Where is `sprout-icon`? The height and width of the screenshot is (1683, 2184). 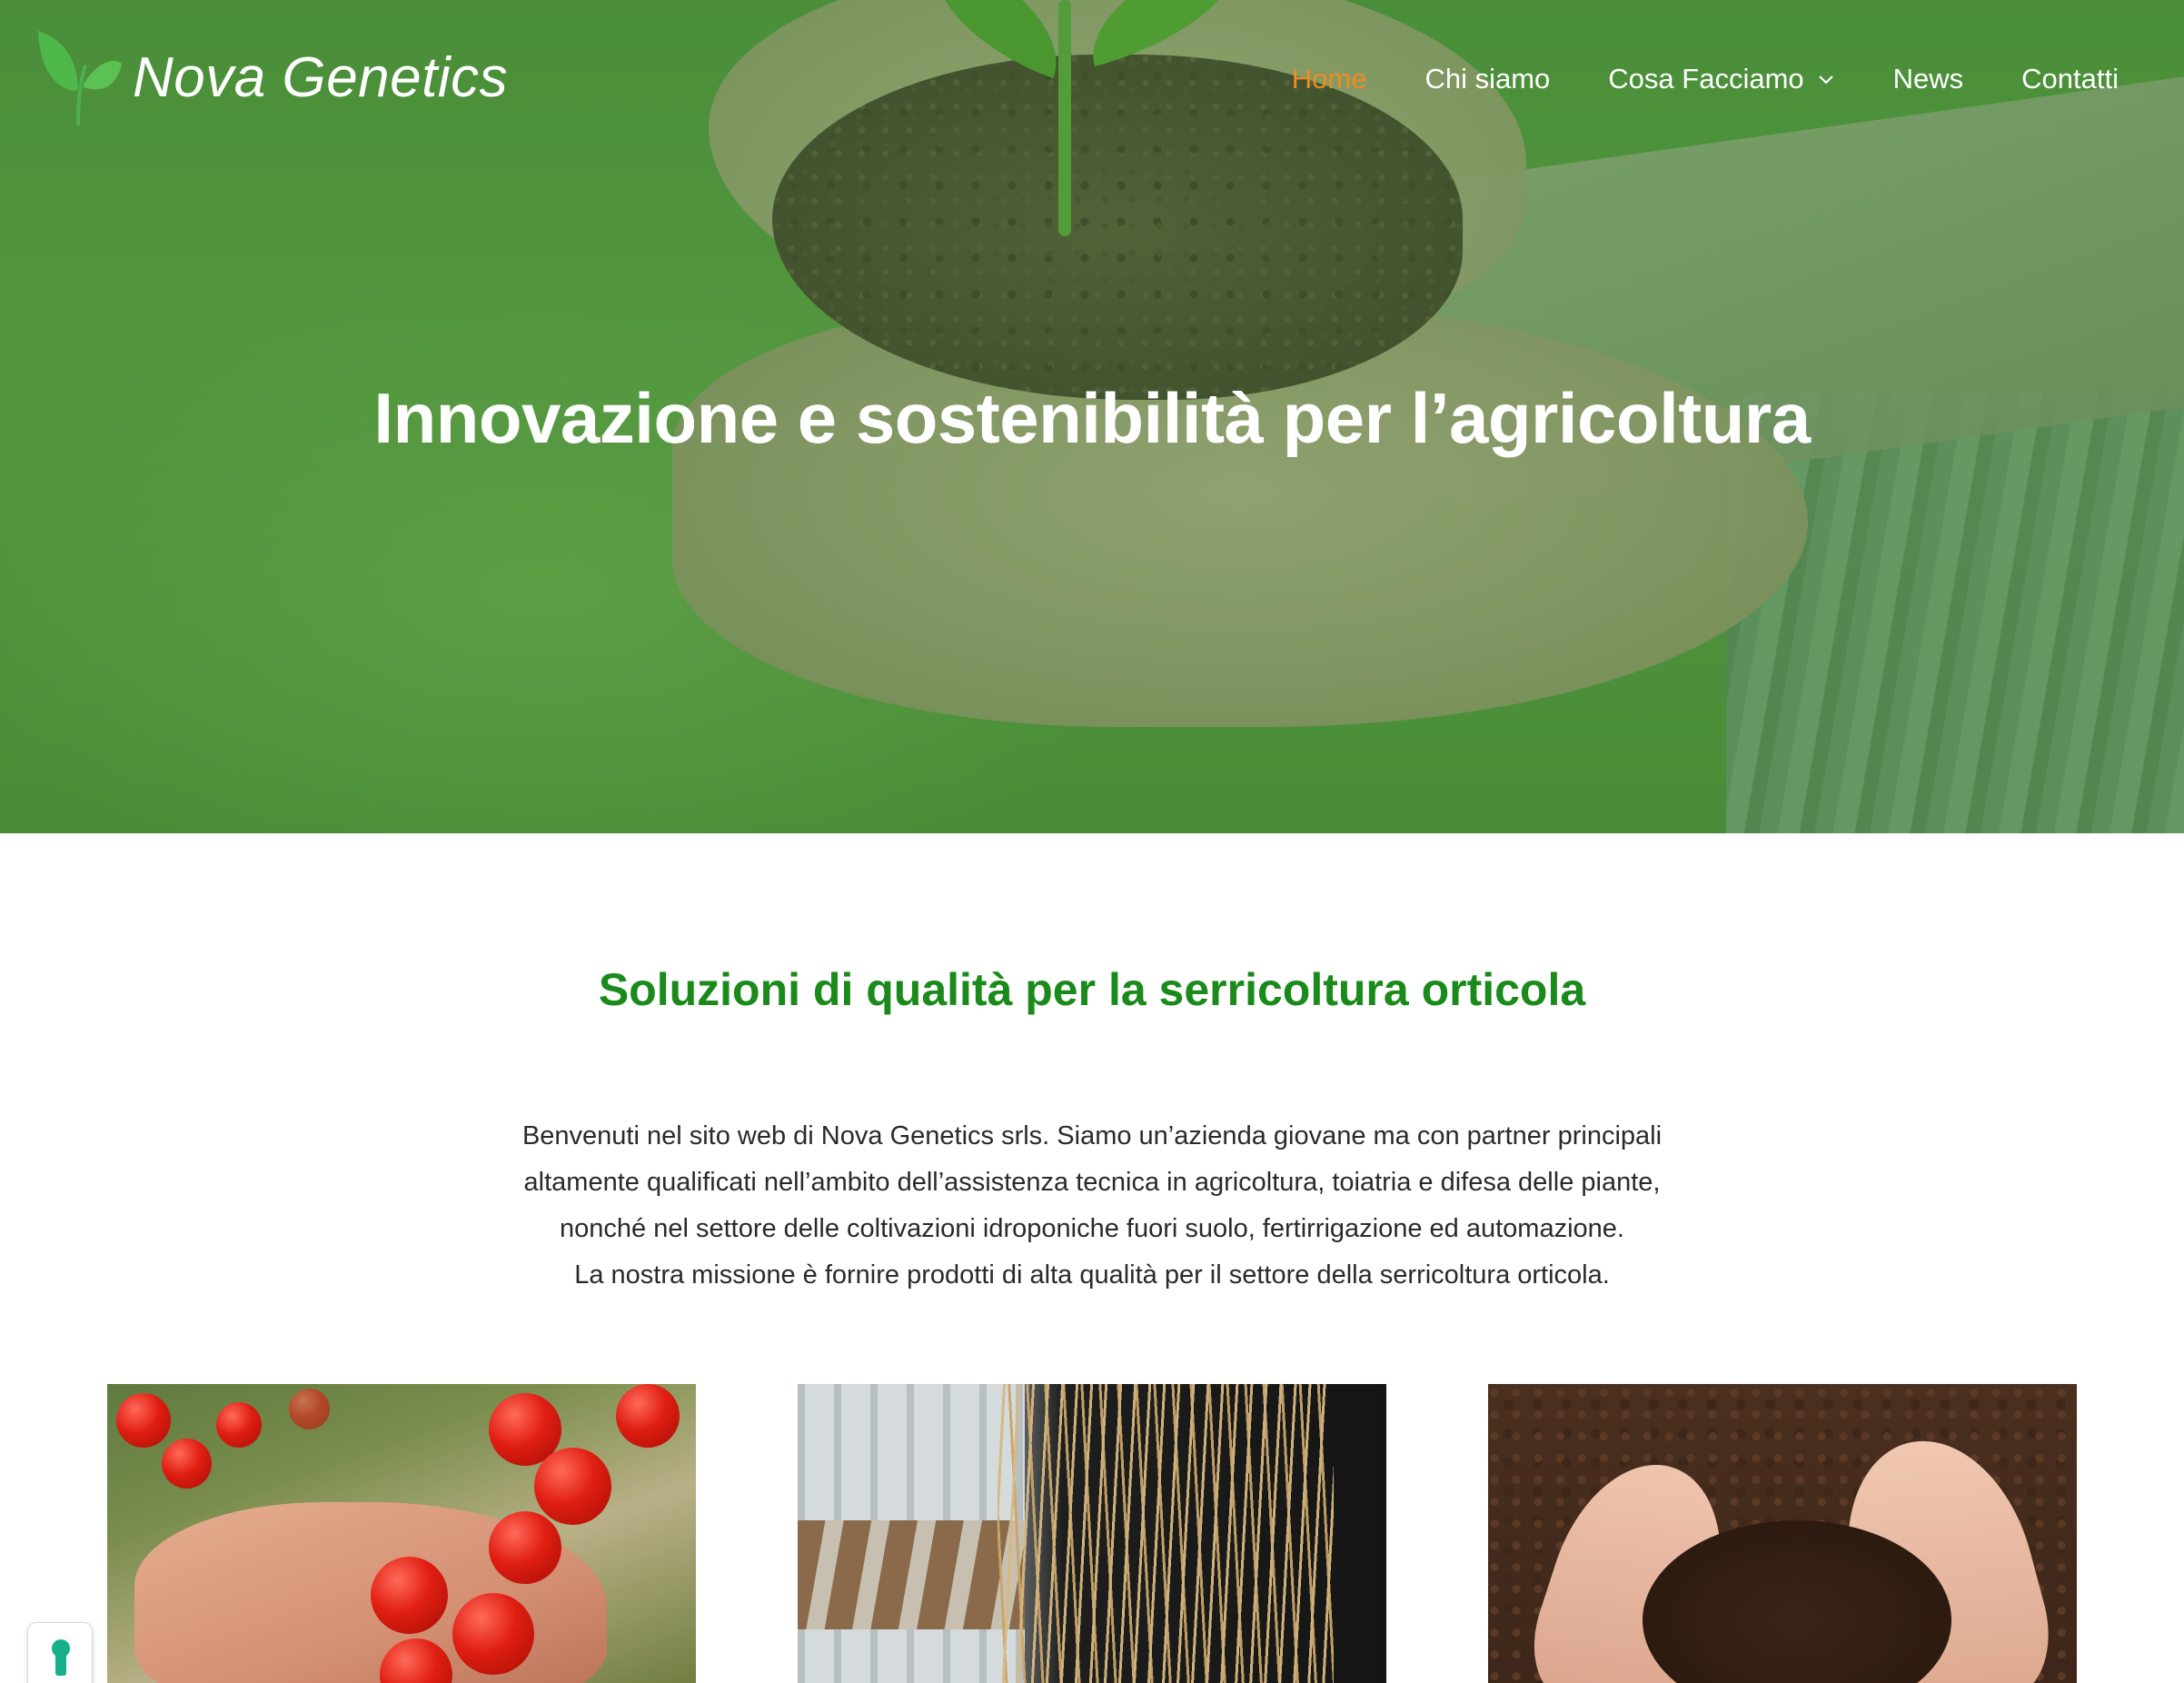
sprout-icon is located at coordinates (80, 78).